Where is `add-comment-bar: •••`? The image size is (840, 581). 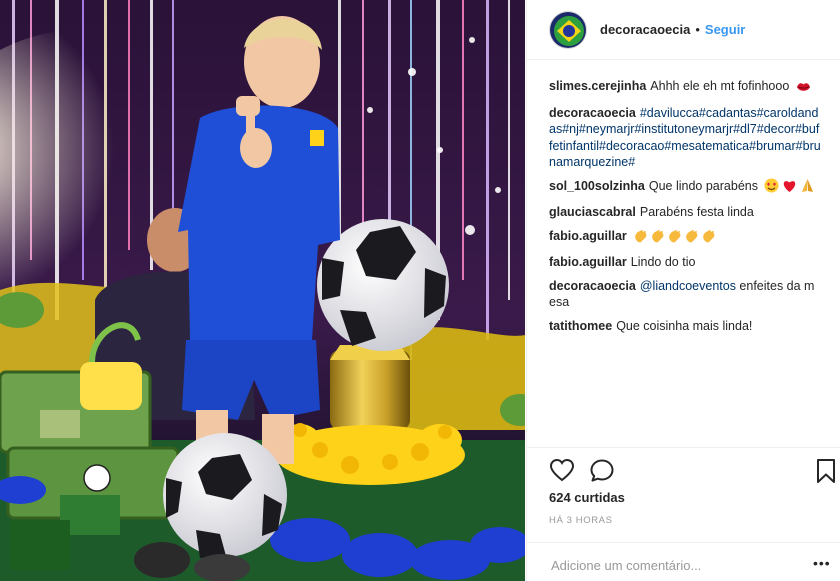
add-comment-bar: ••• is located at coordinates (683, 561).